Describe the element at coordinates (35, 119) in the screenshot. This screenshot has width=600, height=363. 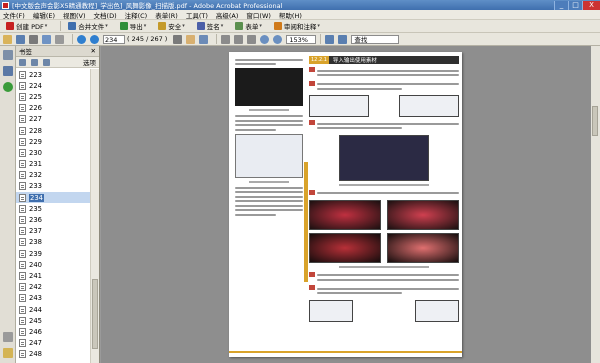
I see `bookmark-label: 227` at that location.